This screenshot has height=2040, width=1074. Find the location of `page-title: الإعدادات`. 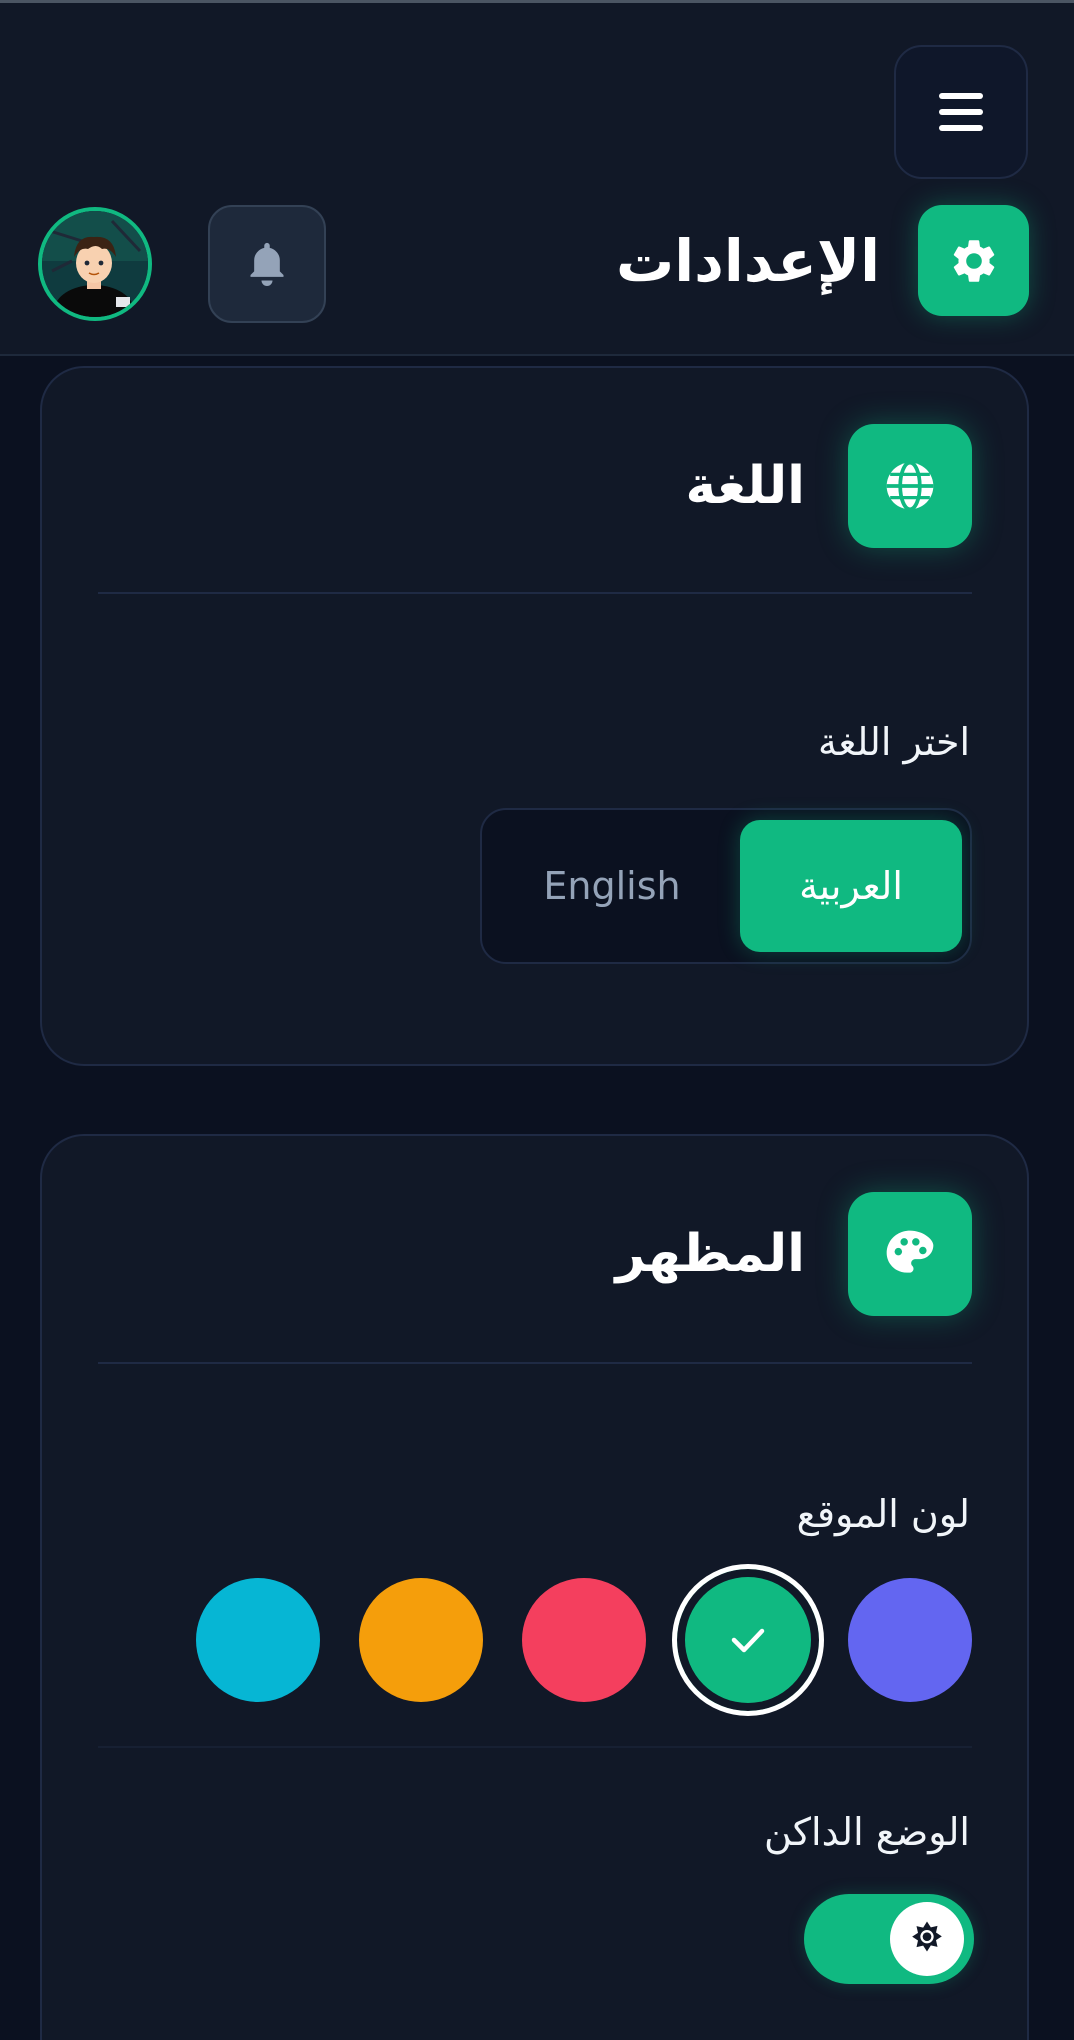

page-title: الإعدادات is located at coordinates (747, 261).